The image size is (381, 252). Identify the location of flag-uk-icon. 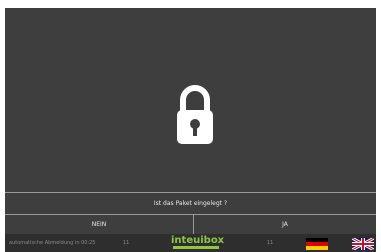
(363, 244).